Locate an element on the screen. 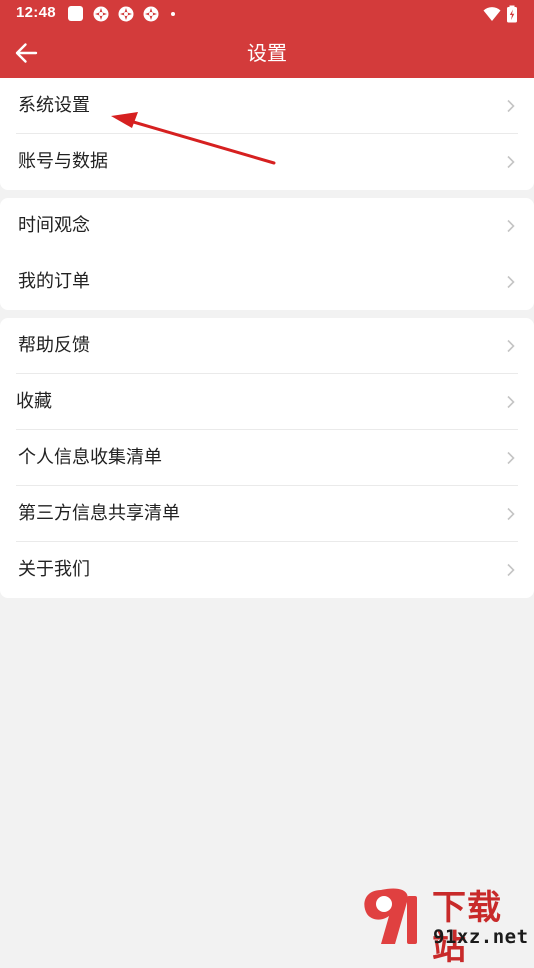 The height and width of the screenshot is (968, 534). battery-icon is located at coordinates (512, 14).